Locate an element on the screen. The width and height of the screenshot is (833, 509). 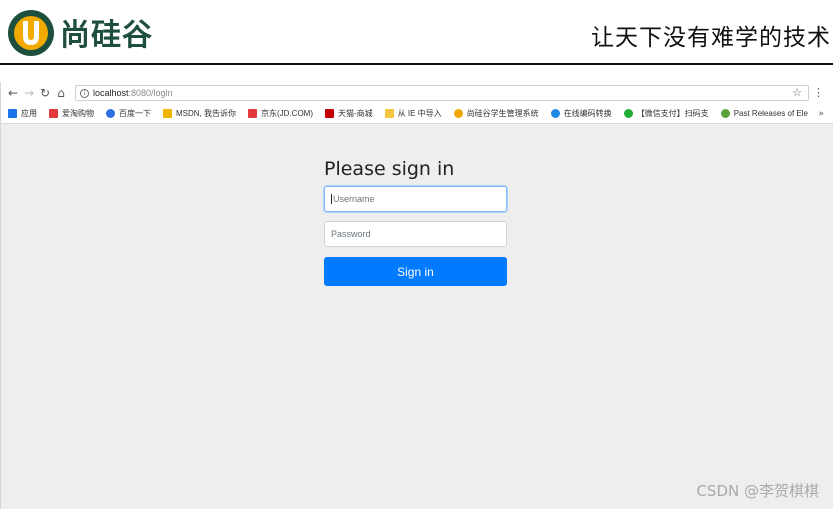
bookmark-item: 天猫-商城 is located at coordinates (349, 113).